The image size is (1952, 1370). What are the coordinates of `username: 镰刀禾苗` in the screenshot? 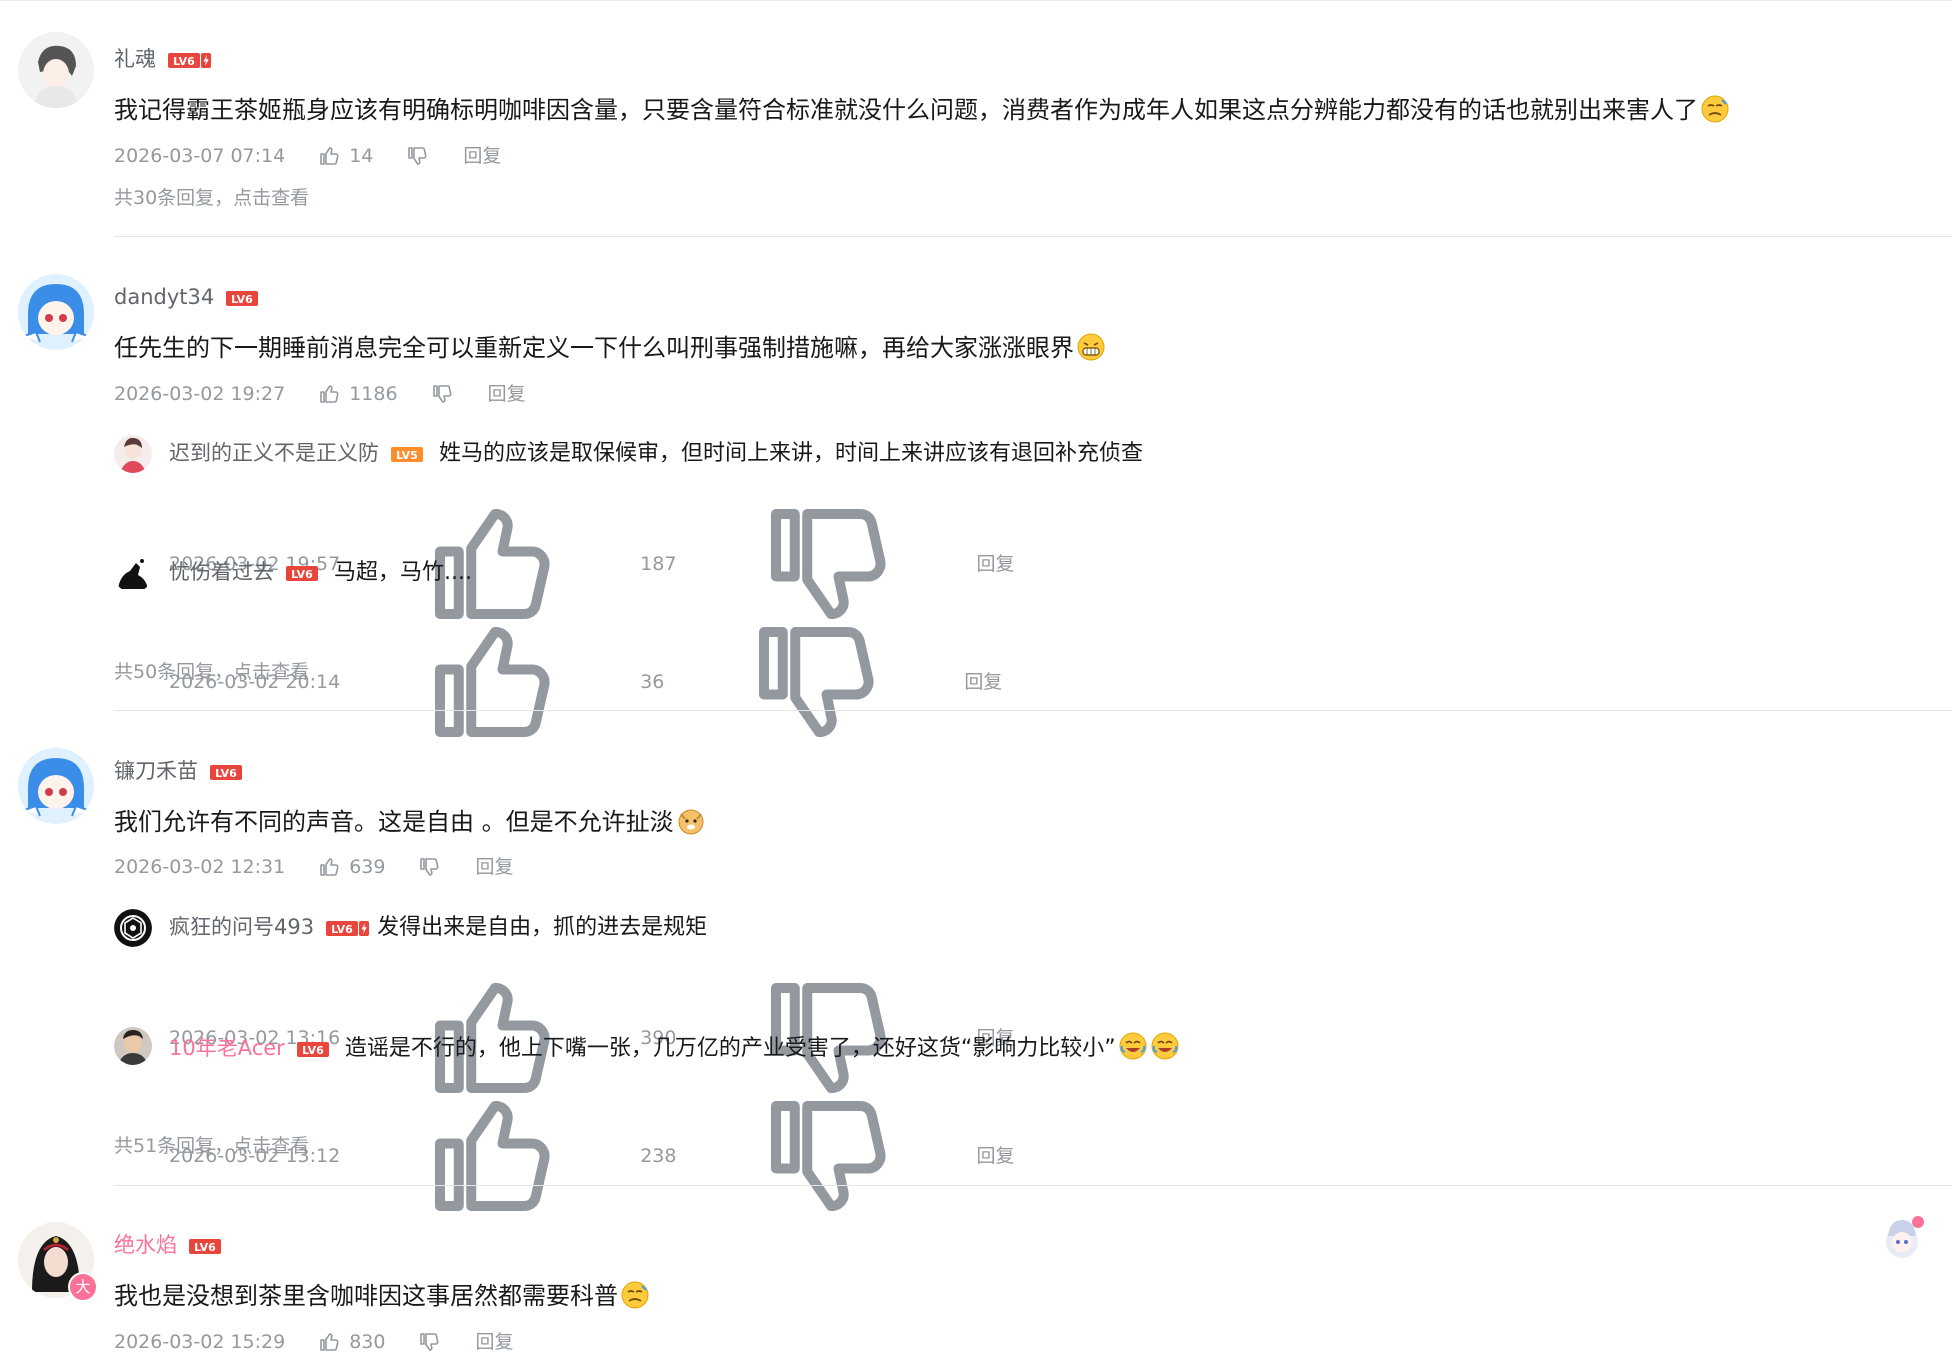 It's located at (178, 771).